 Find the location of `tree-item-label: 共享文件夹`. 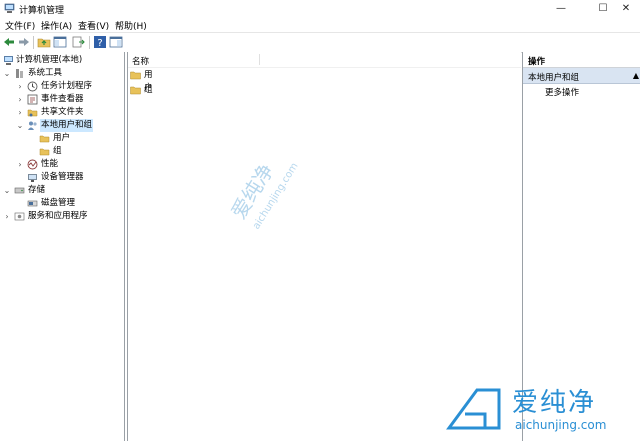

tree-item-label: 共享文件夹 is located at coordinates (62, 112).